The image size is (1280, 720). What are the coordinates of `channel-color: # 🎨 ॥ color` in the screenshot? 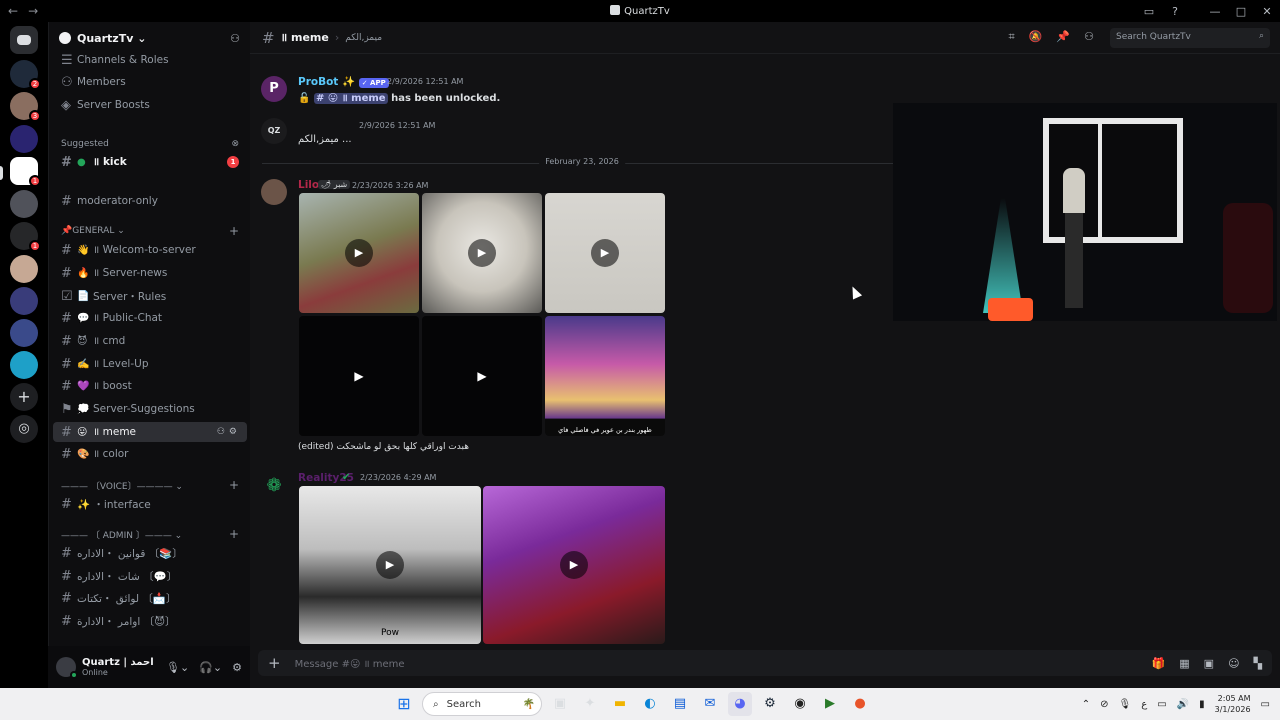 It's located at (150, 454).